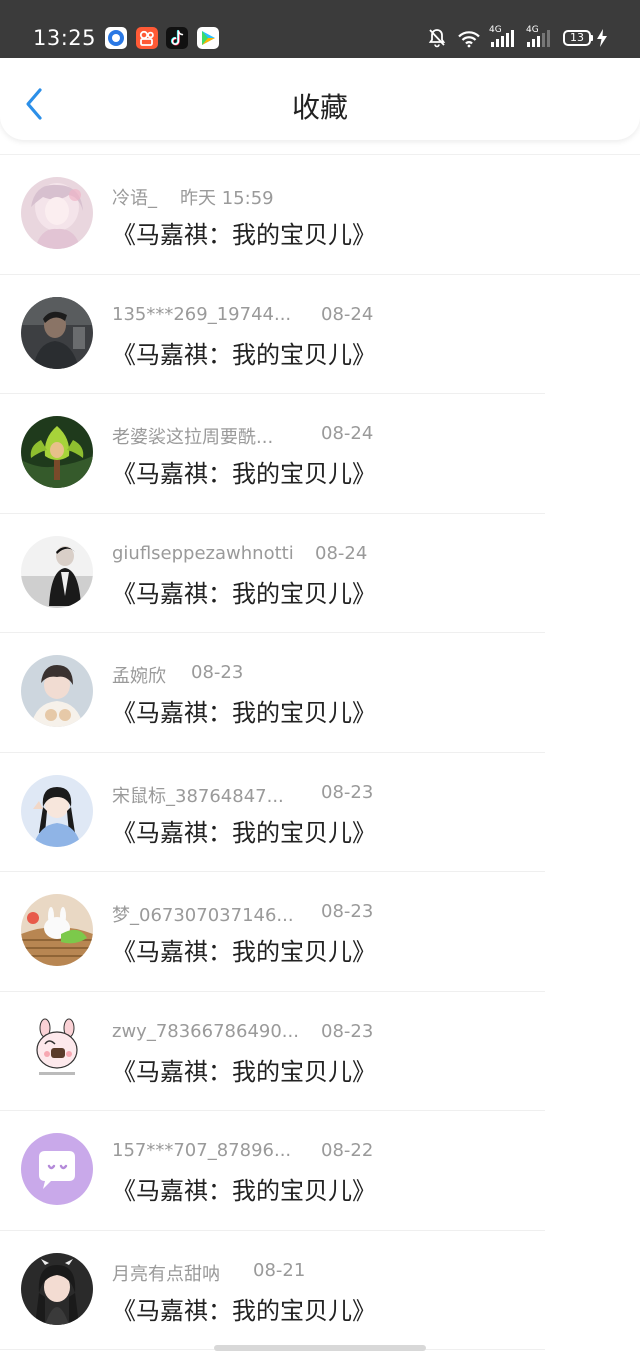 The image size is (640, 1351). Describe the element at coordinates (147, 38) in the screenshot. I see `kuaishou-app-icon` at that location.